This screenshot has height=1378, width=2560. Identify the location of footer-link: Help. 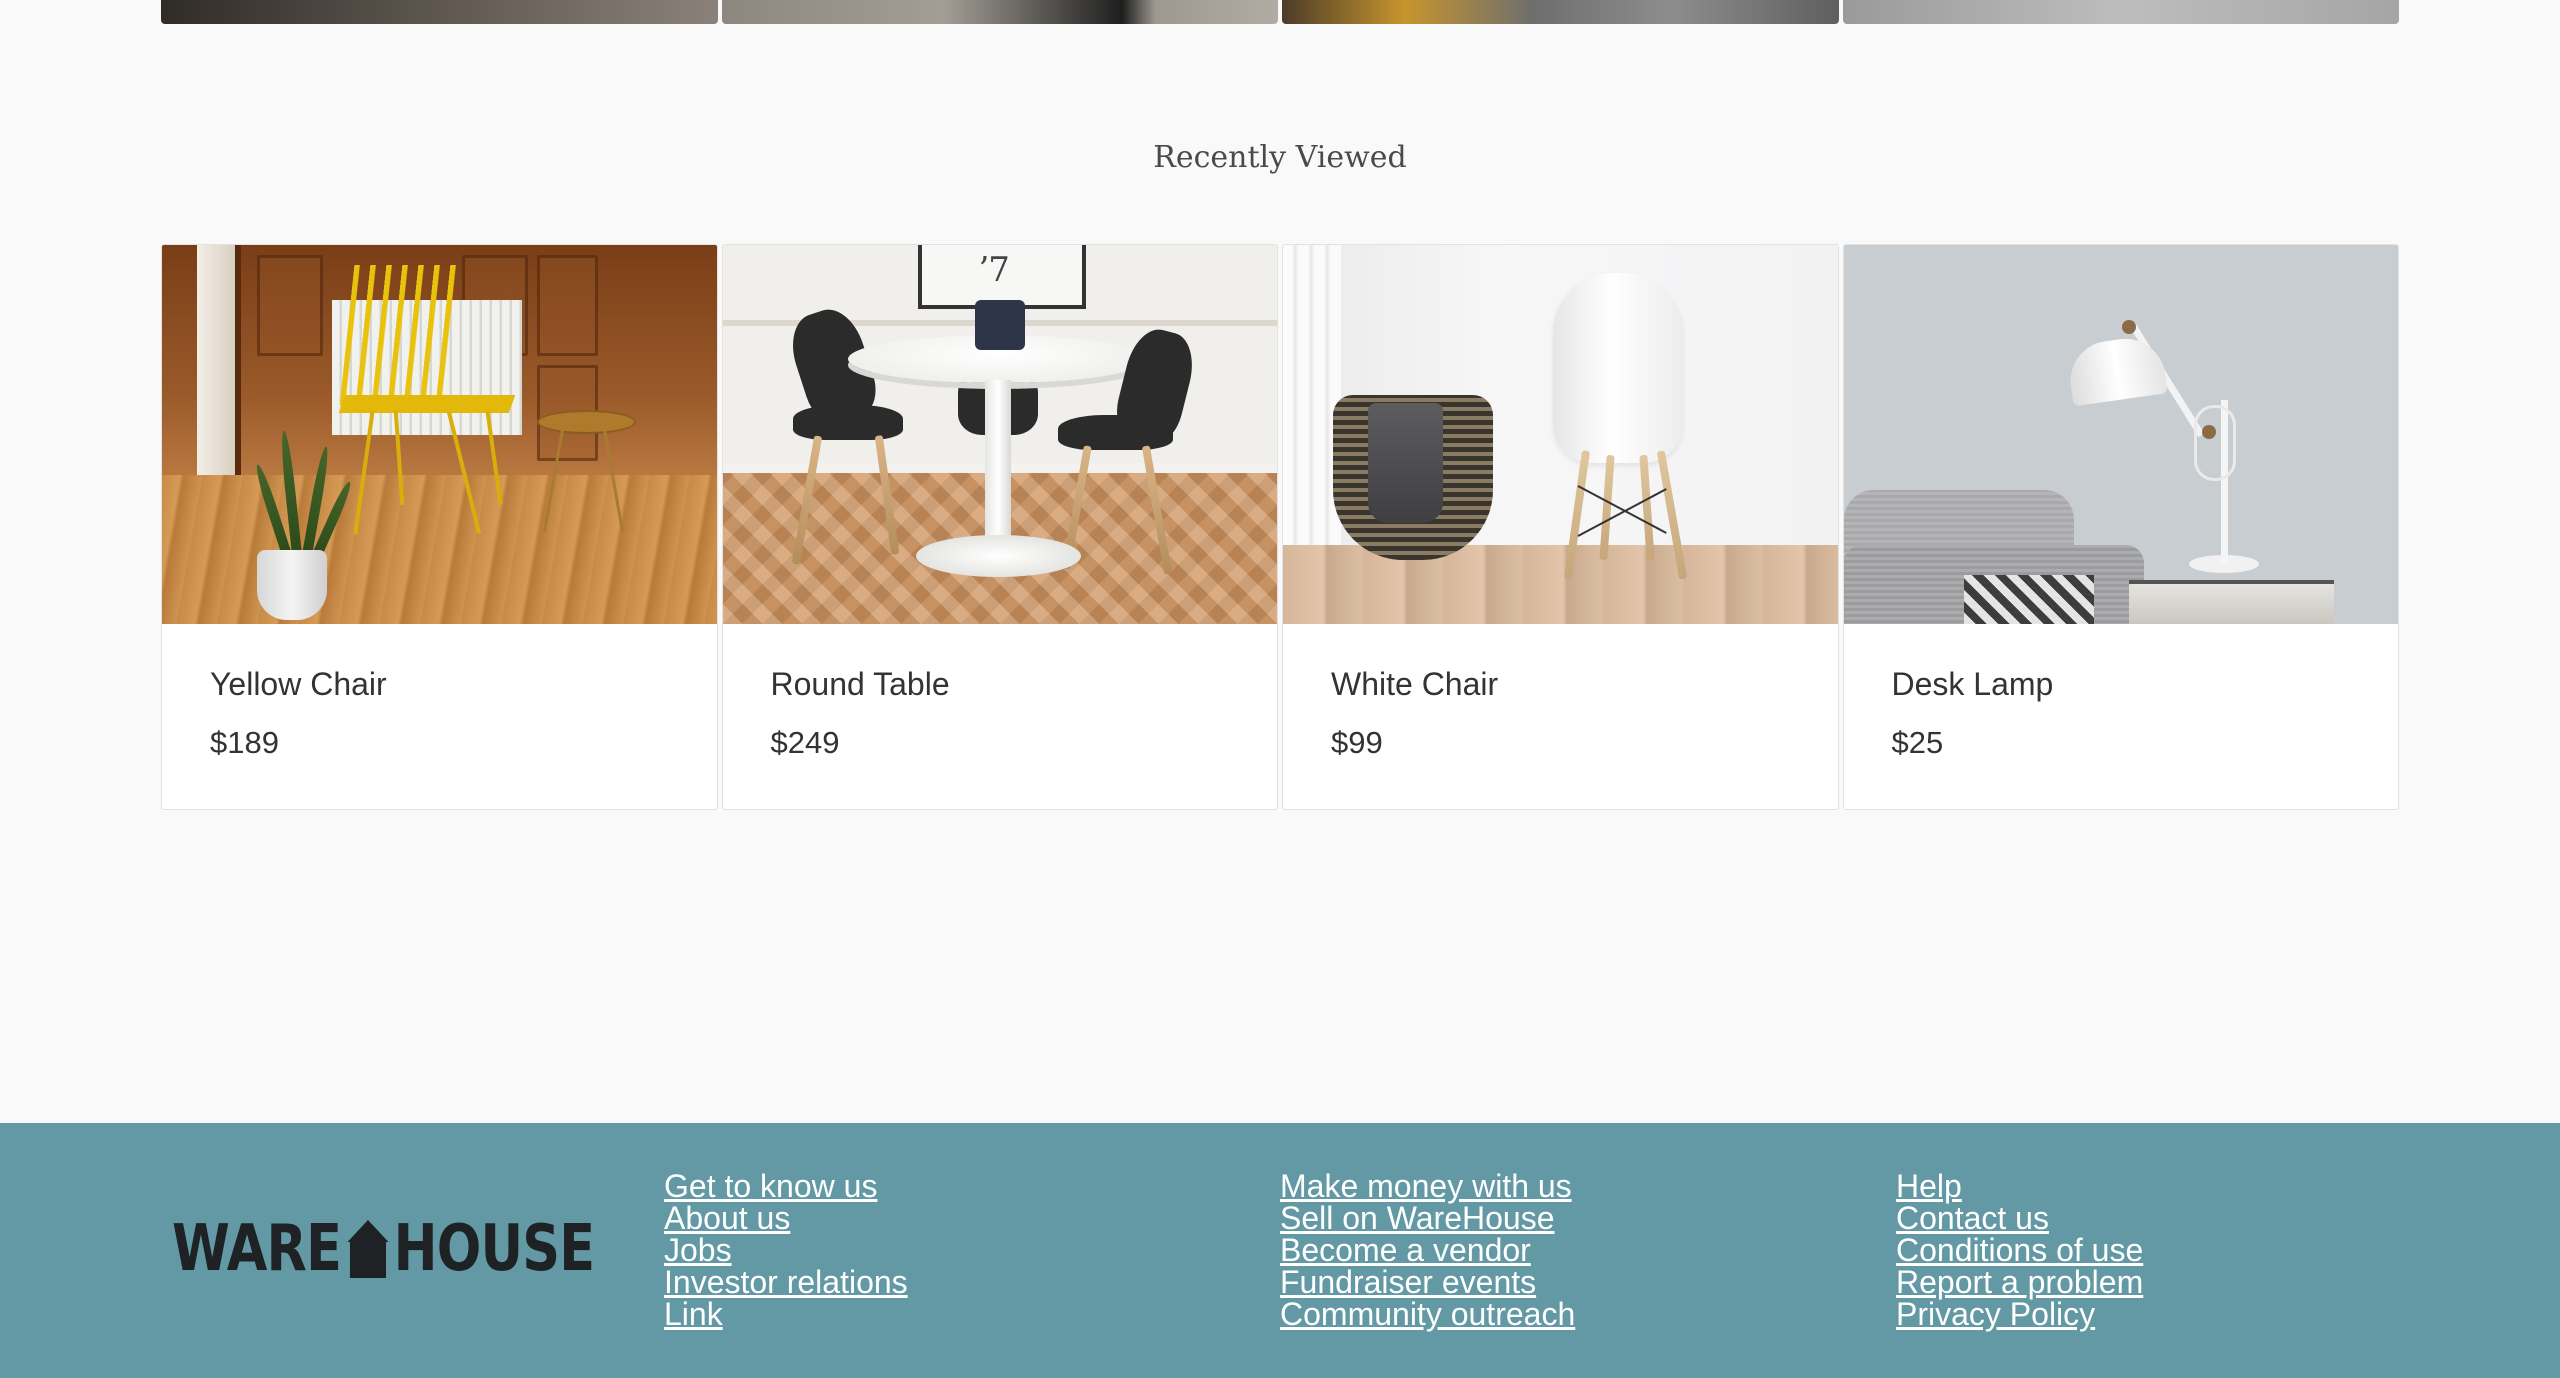
(2019, 1186).